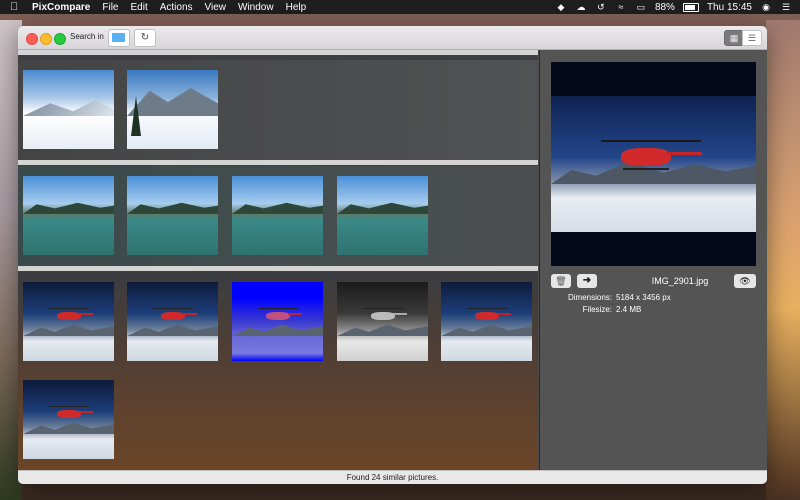  I want to click on close-window-button, so click(32, 39).